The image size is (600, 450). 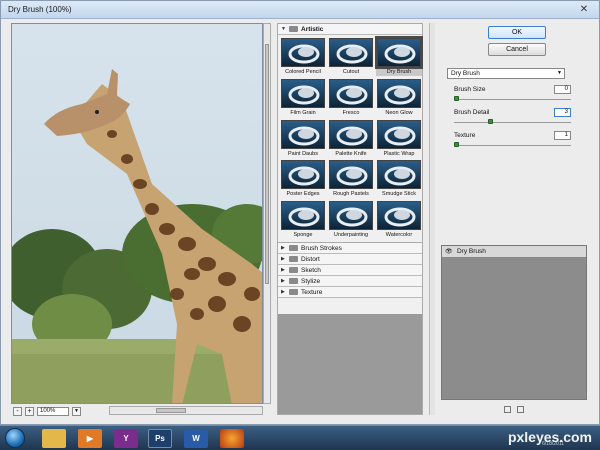 I want to click on brush-size-slider, so click(x=456, y=98).